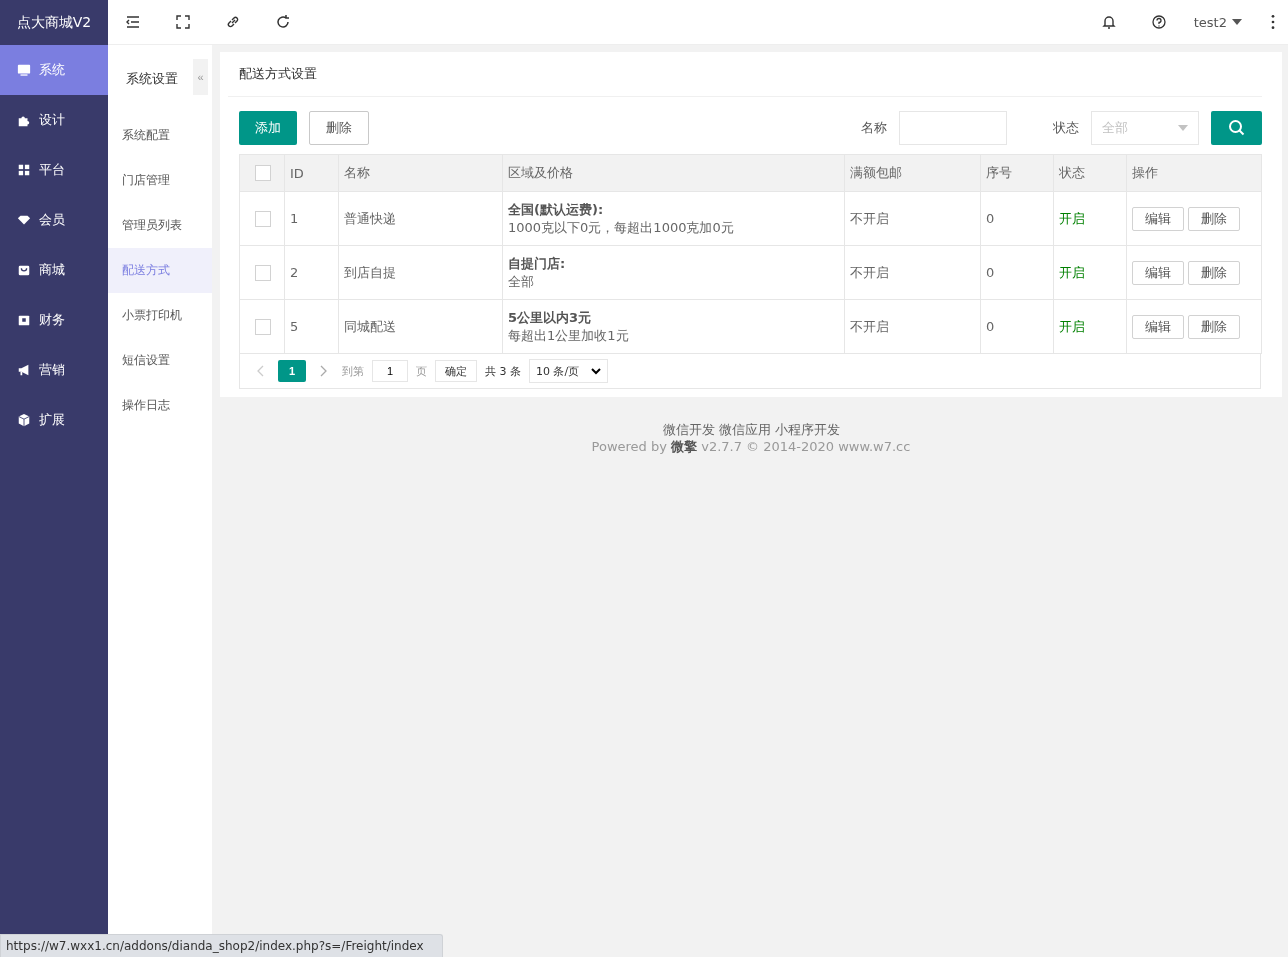  What do you see at coordinates (1194, 173) in the screenshot?
I see `column-header: 操作` at bounding box center [1194, 173].